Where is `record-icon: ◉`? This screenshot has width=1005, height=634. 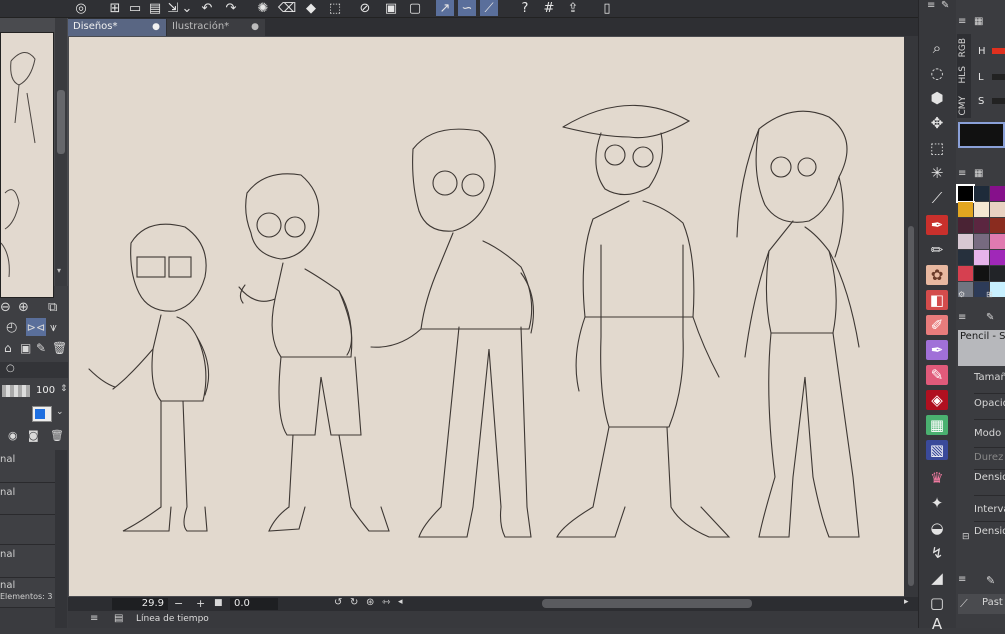 record-icon: ◉ is located at coordinates (13, 435).